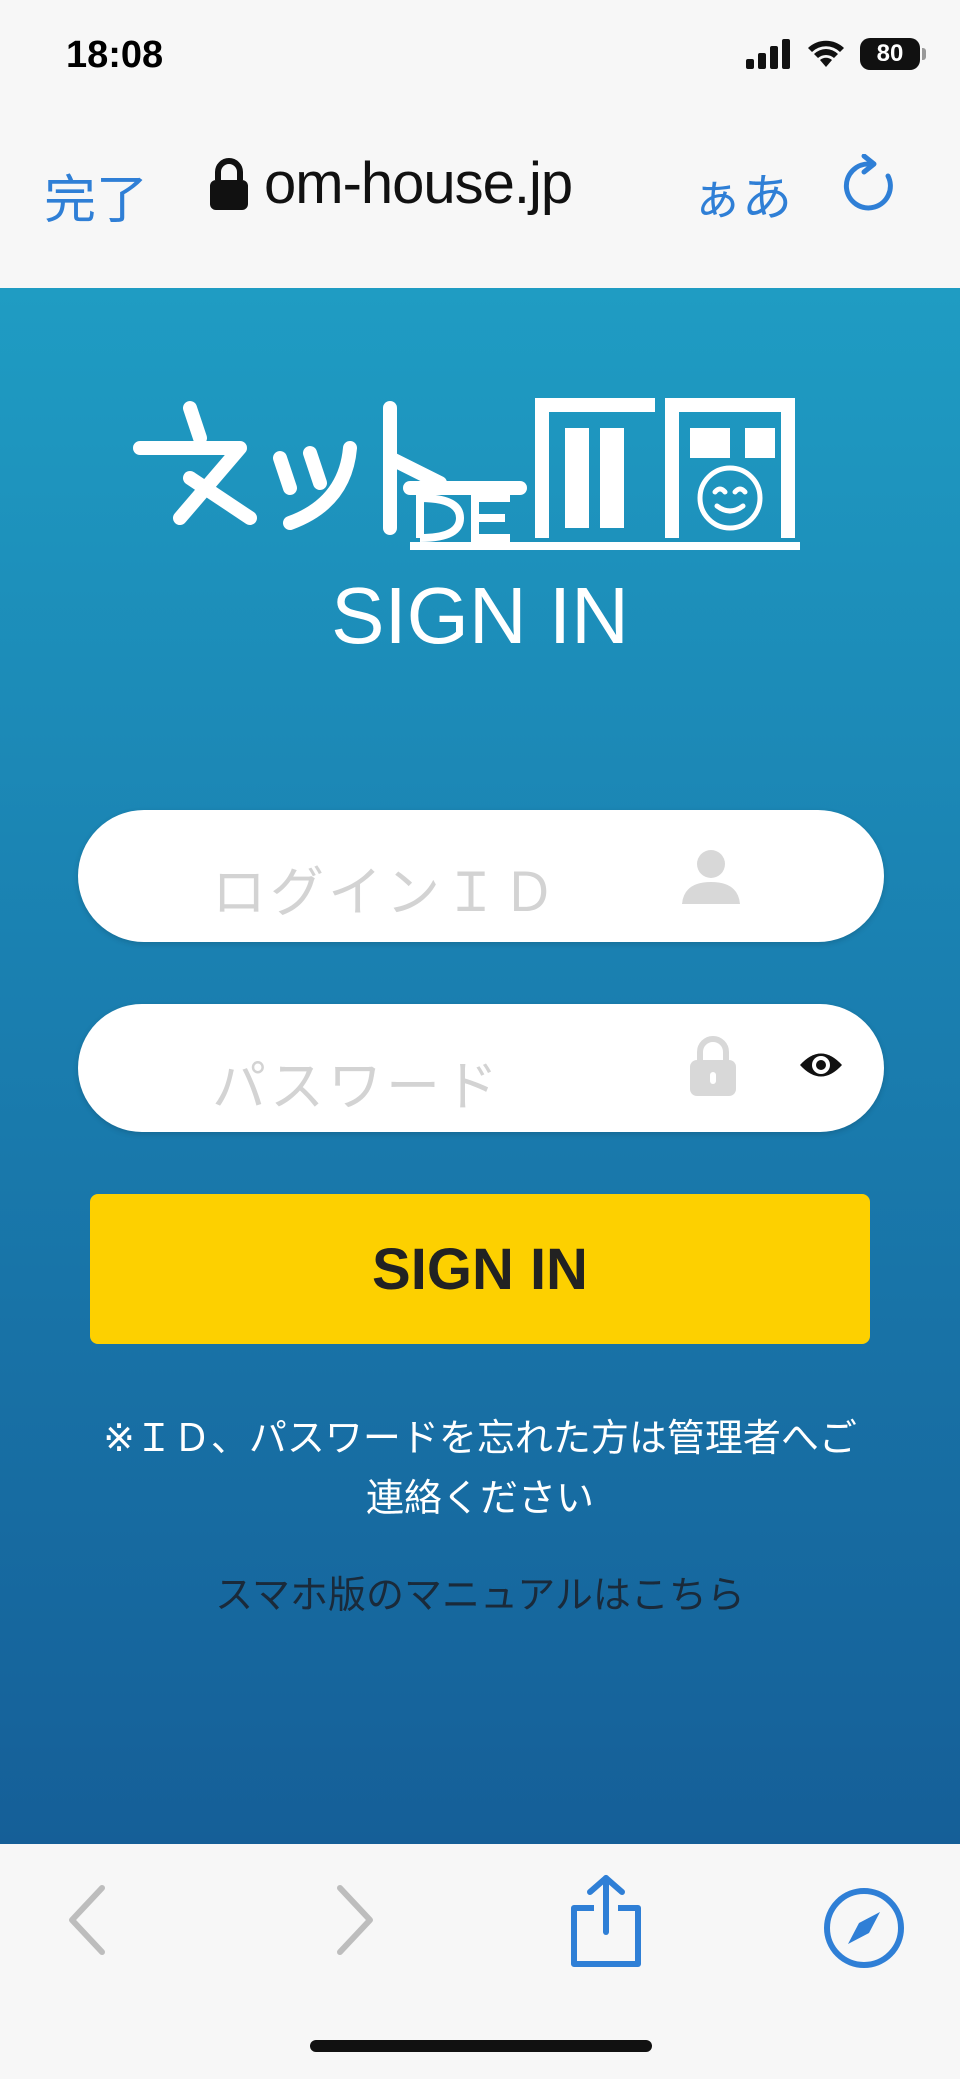  I want to click on wifi-icon, so click(826, 53).